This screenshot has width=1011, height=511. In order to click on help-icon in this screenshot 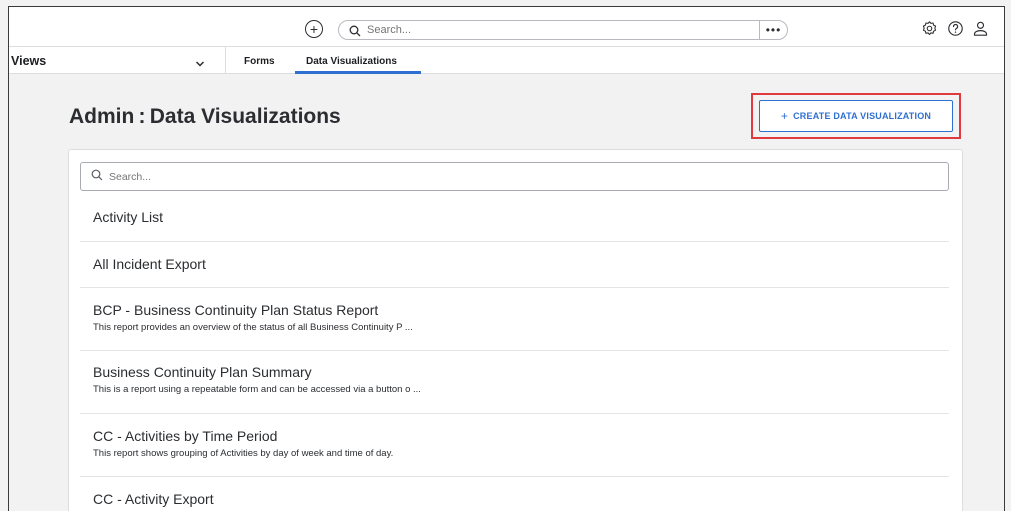, I will do `click(955, 28)`.